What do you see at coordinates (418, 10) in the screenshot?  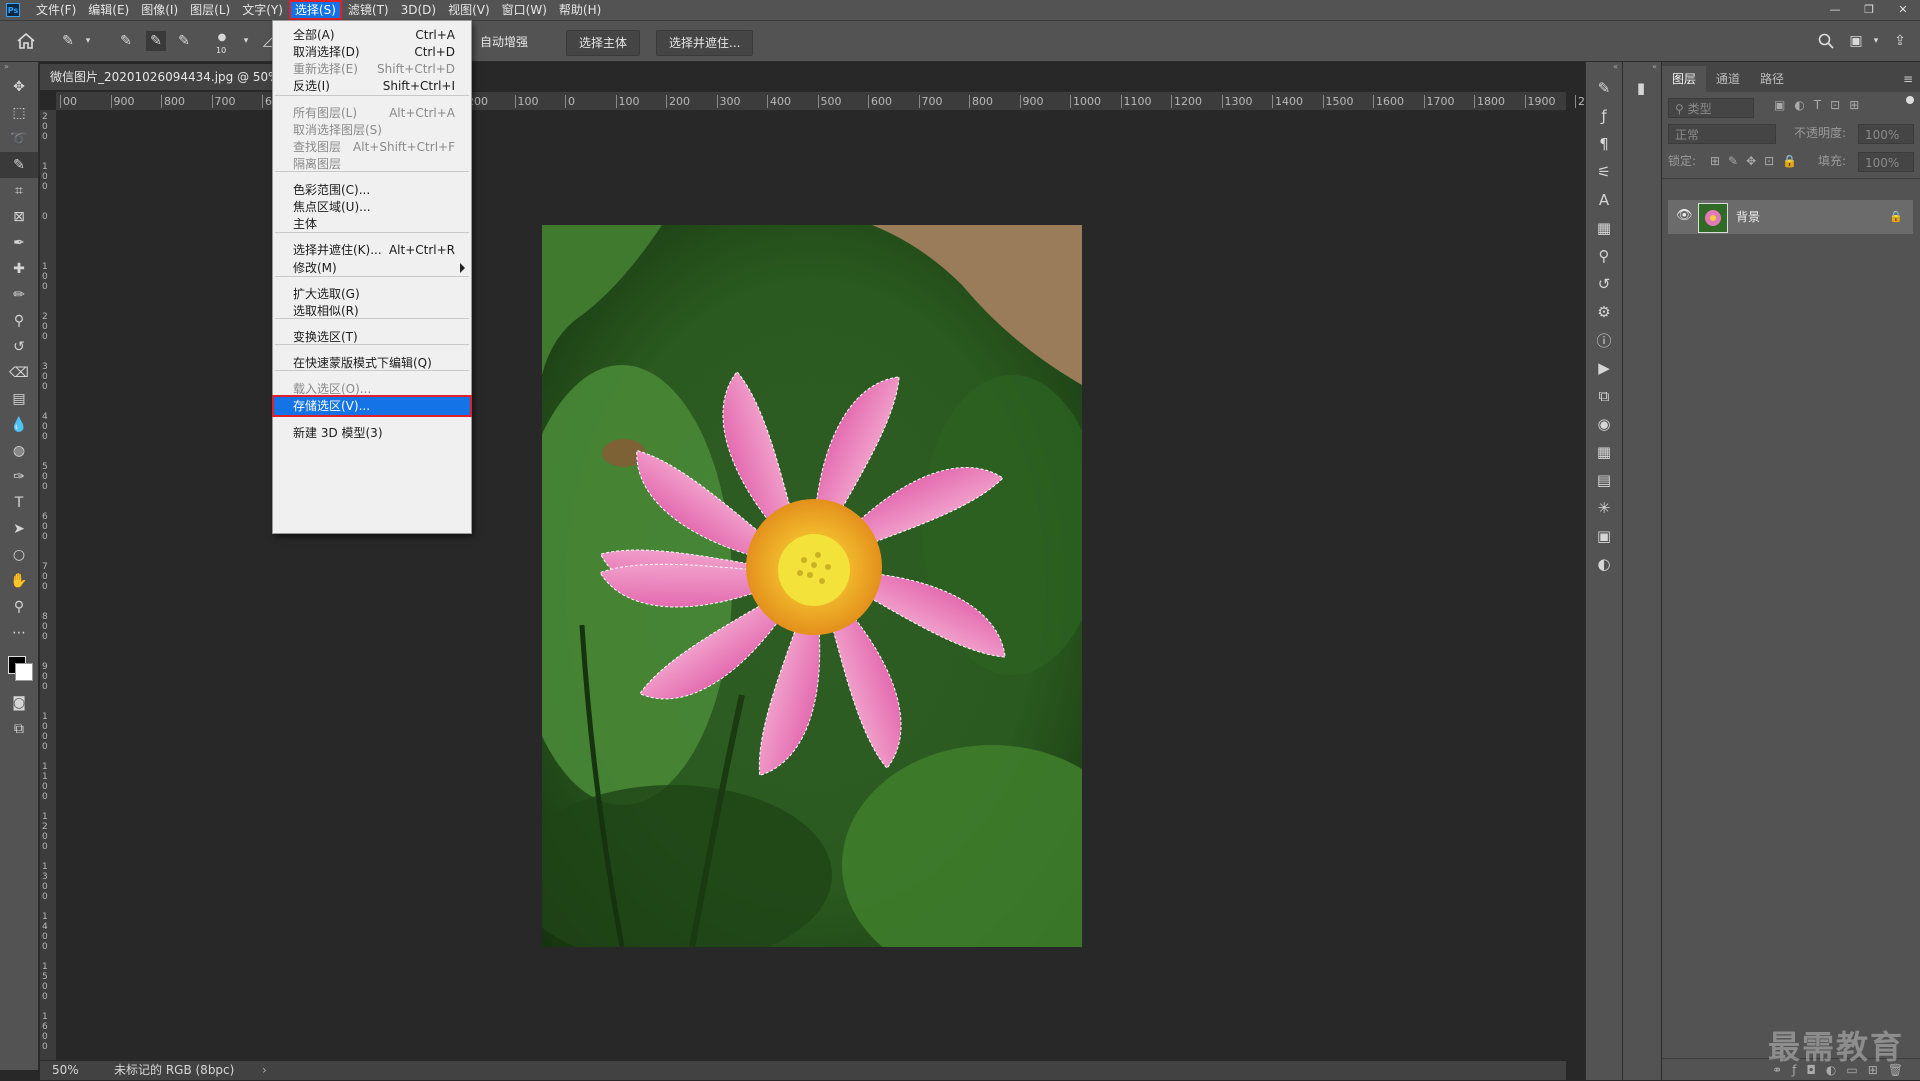 I see `menu-item: 3D(D)` at bounding box center [418, 10].